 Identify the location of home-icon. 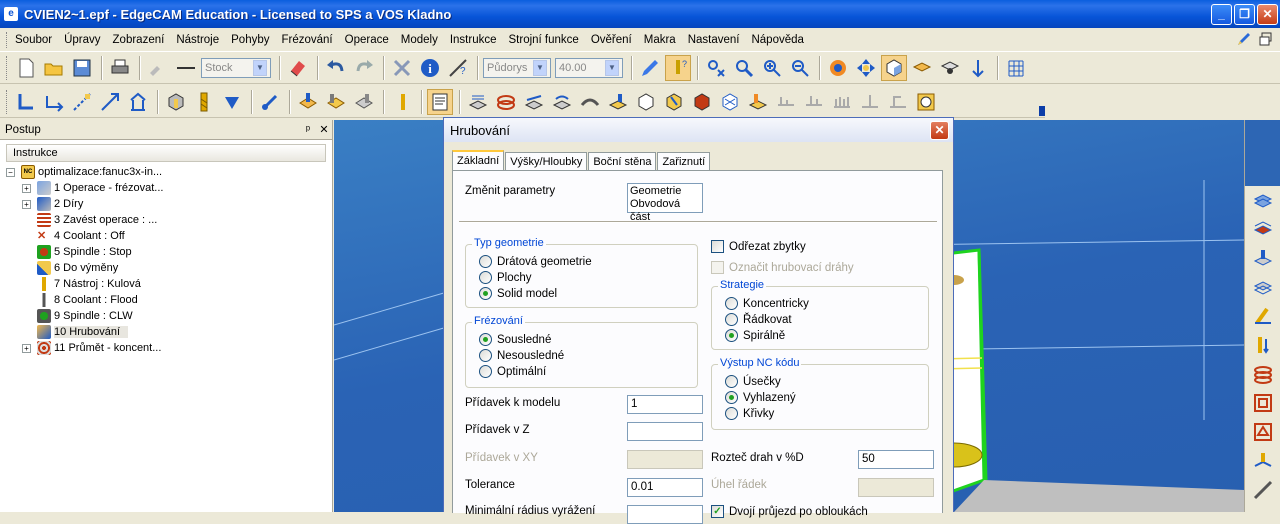
(138, 102).